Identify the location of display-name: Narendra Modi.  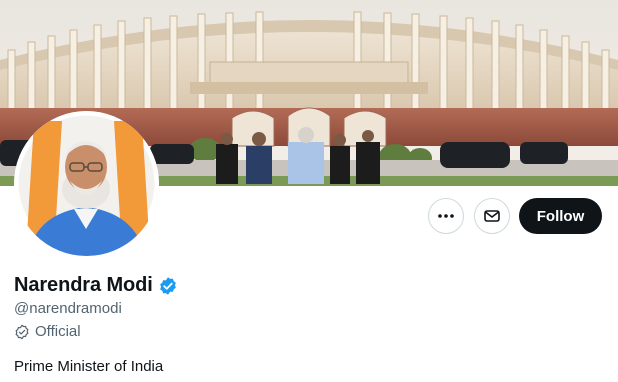
(83, 285).